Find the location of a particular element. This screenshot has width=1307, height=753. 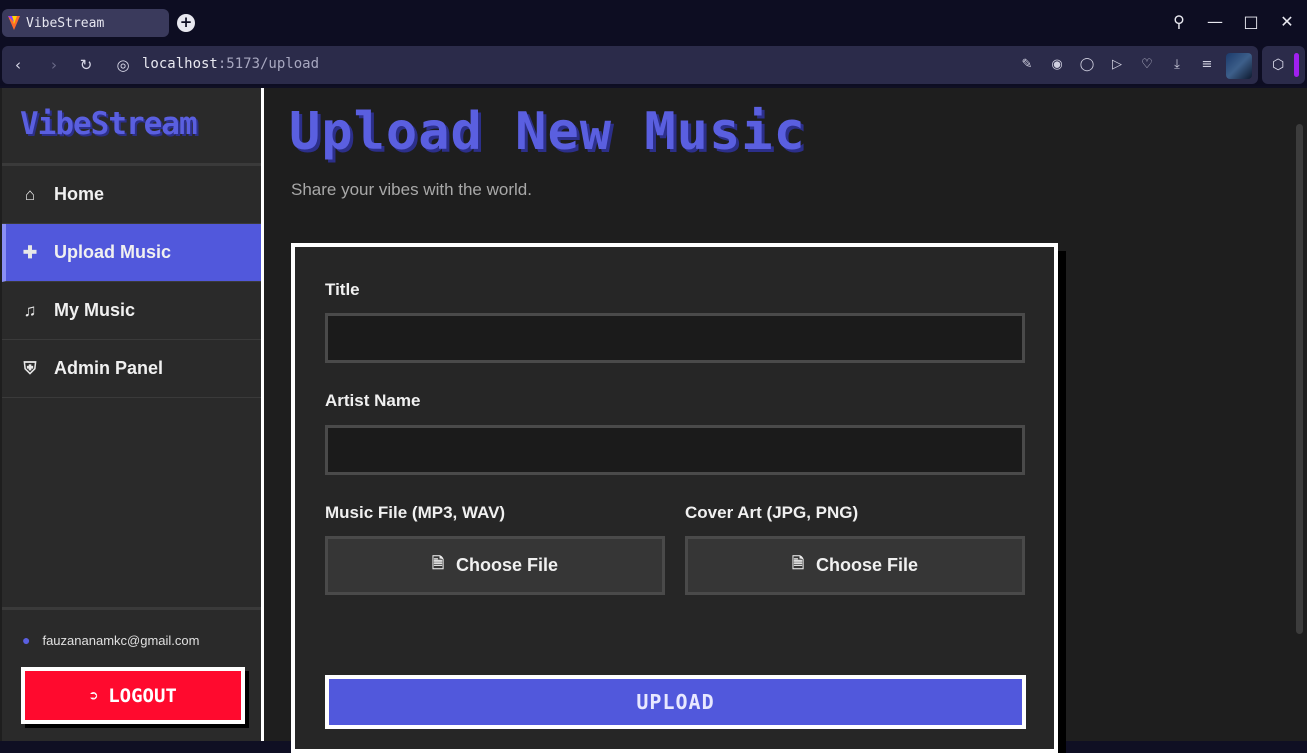

logout-icon: ➲ is located at coordinates (94, 695).